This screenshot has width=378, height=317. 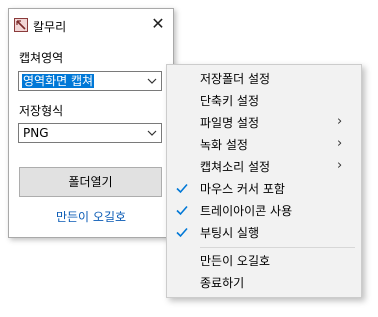 I want to click on close-icon: ✕, so click(x=158, y=24).